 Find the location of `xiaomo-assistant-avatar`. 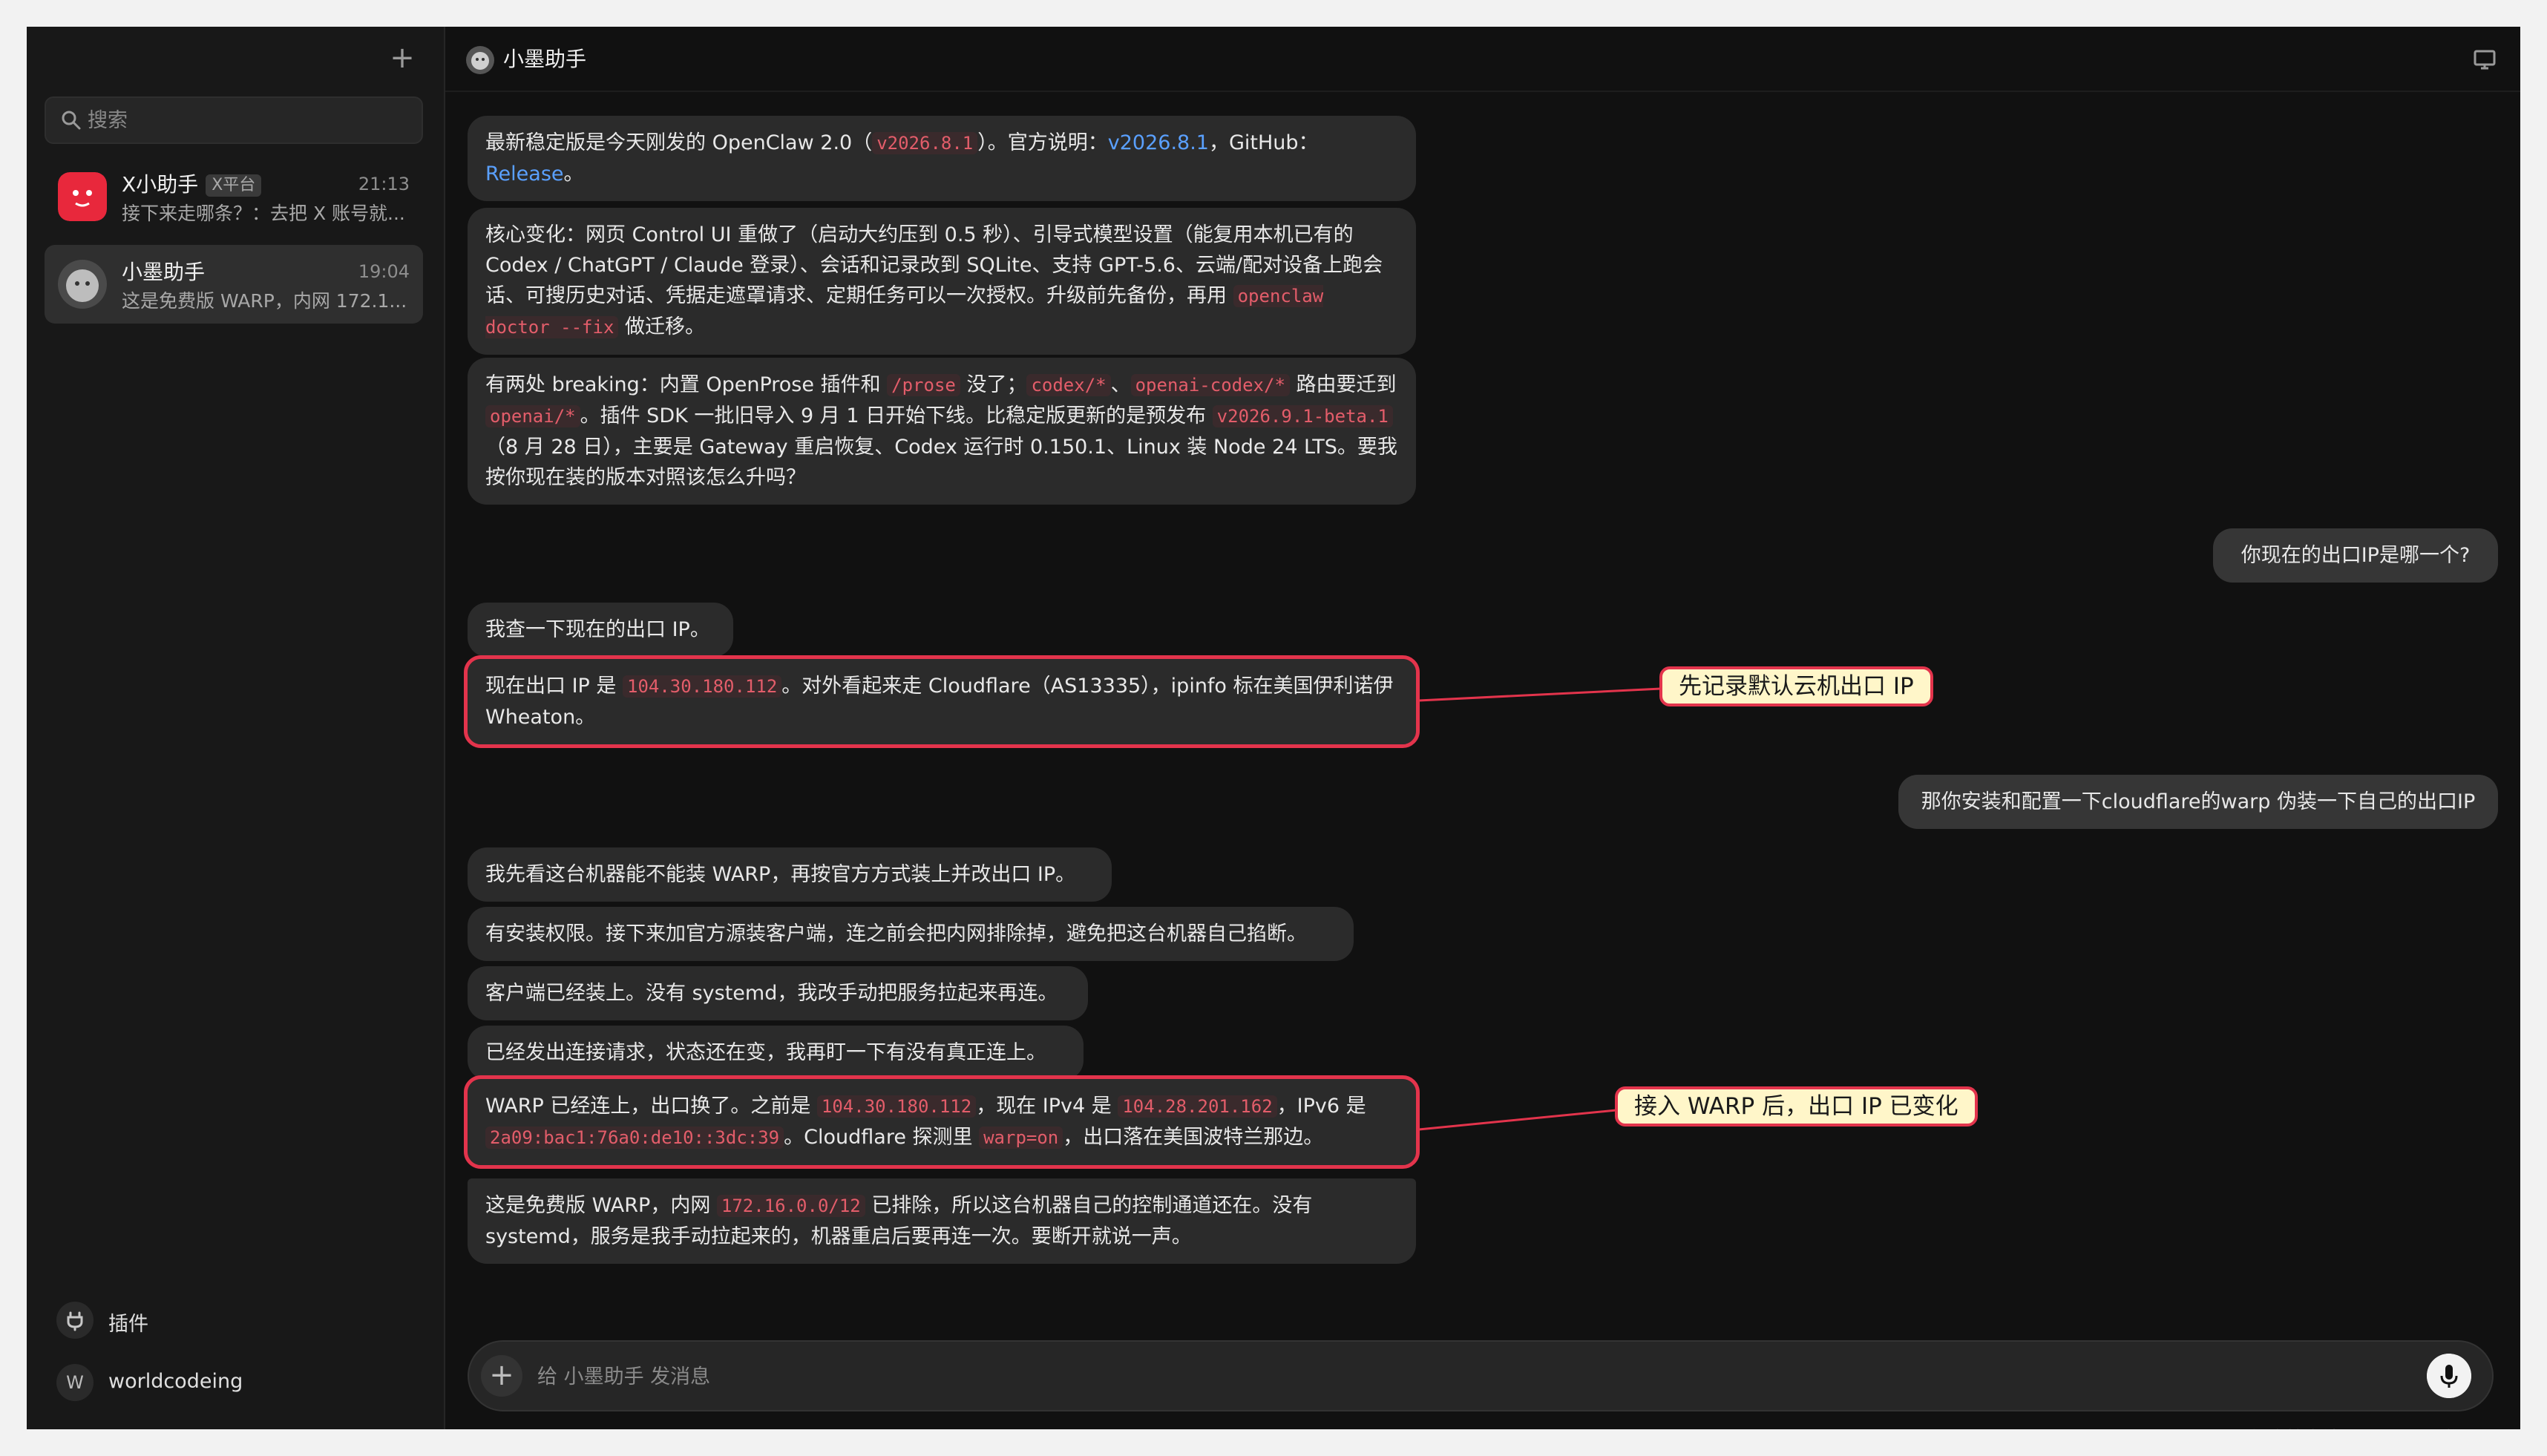

xiaomo-assistant-avatar is located at coordinates (82, 285).